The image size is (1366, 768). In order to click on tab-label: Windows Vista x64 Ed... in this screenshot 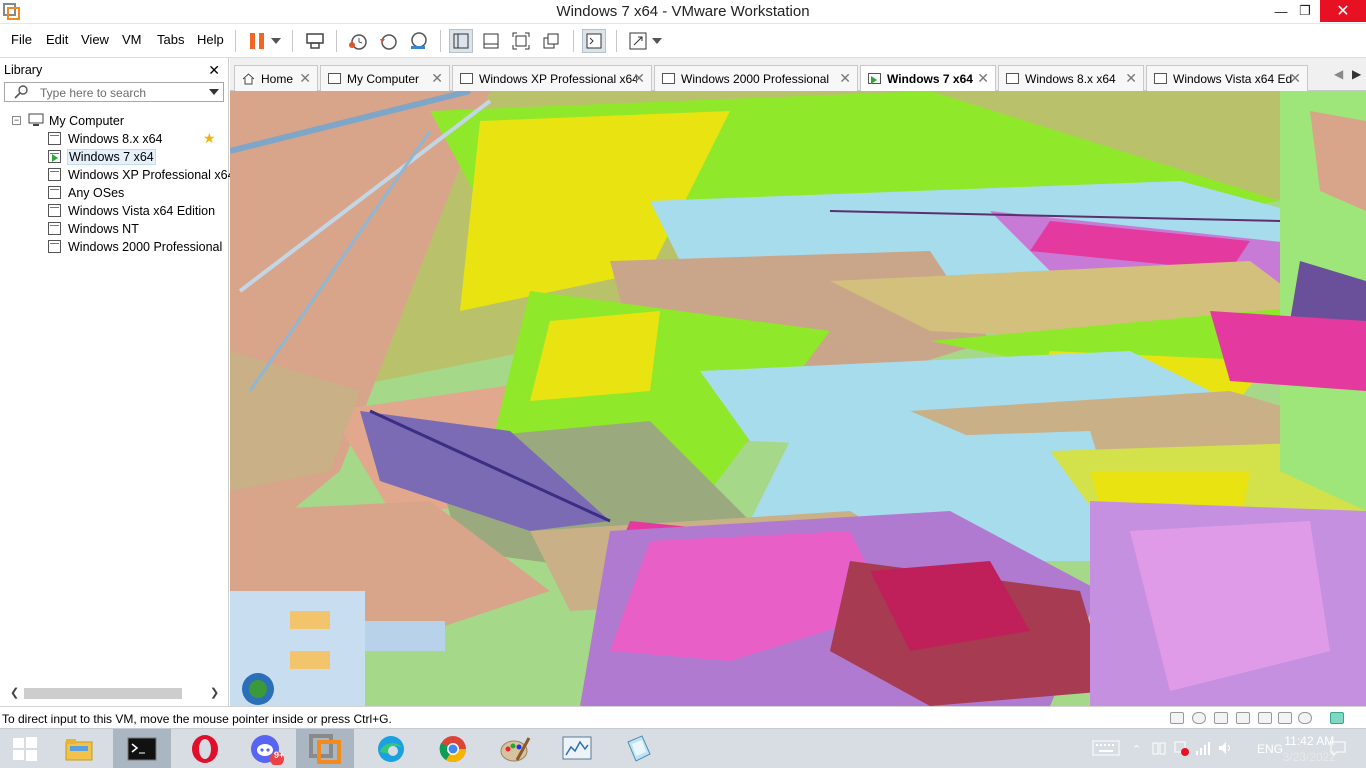, I will do `click(1233, 79)`.